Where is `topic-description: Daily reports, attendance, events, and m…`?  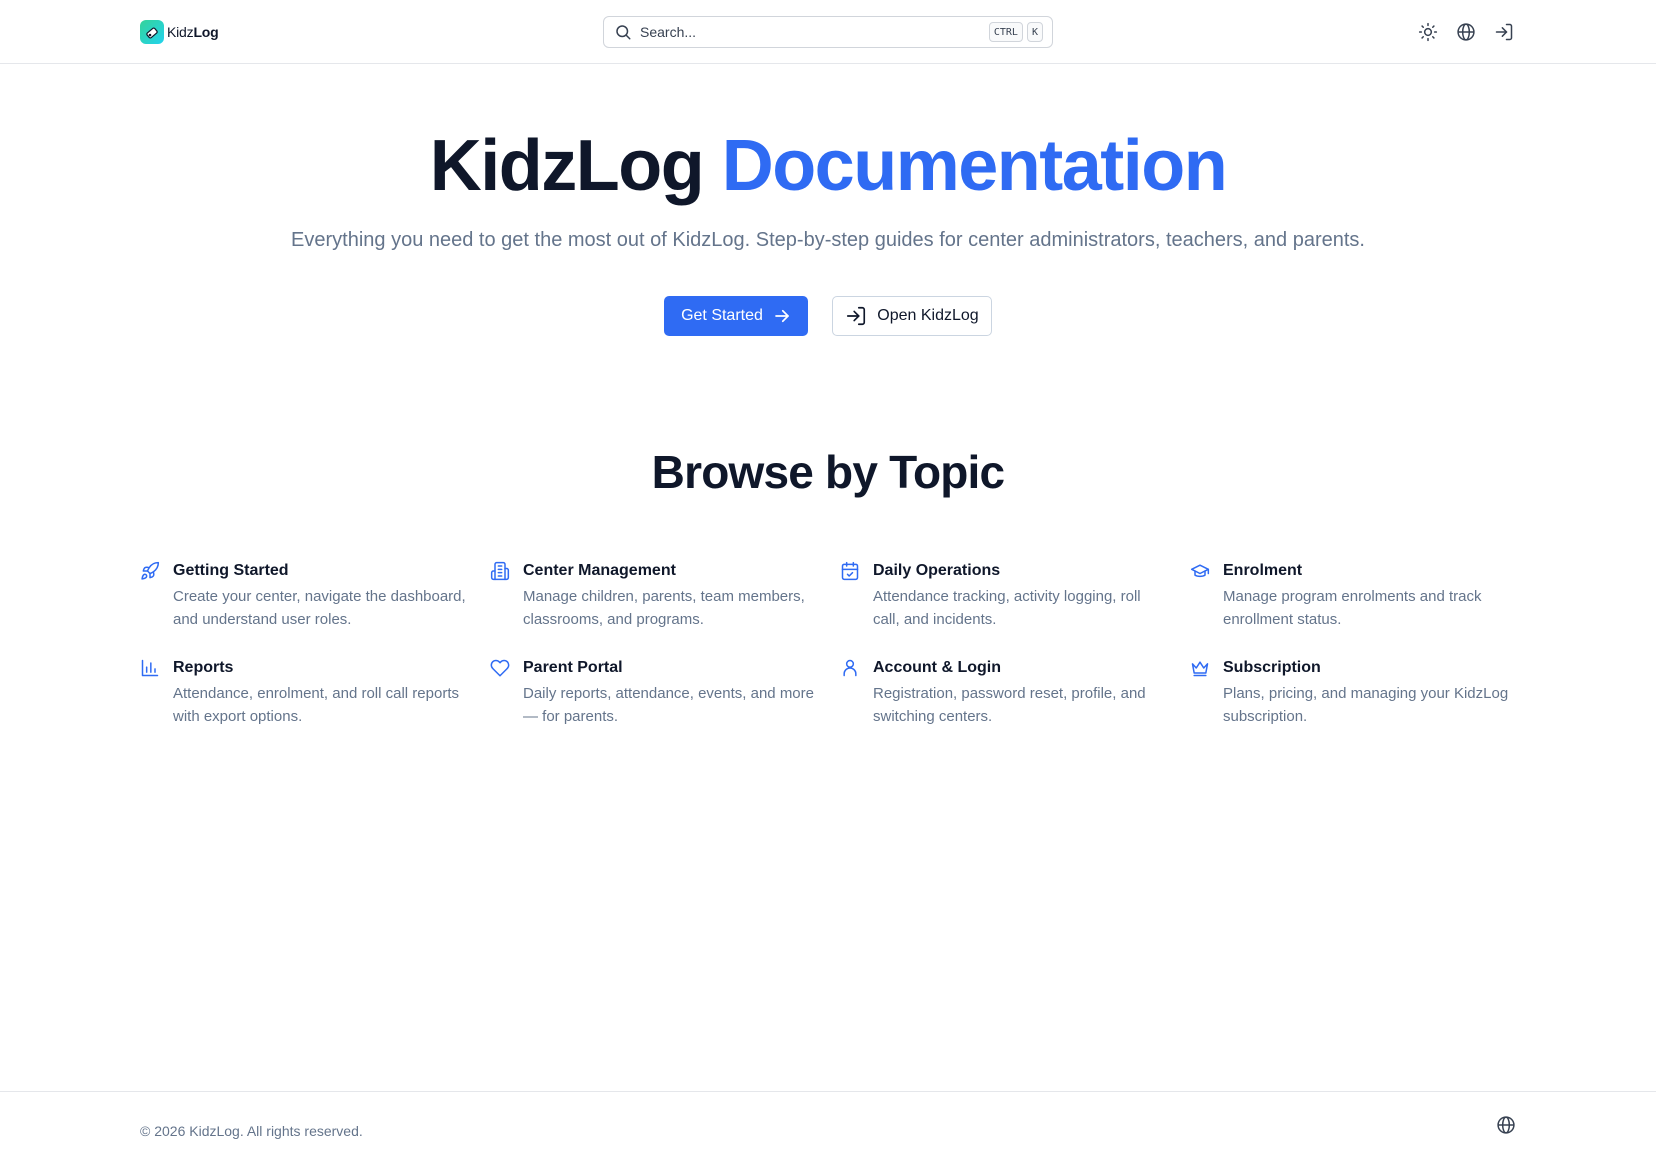
topic-description: Daily reports, attendance, events, and m… is located at coordinates (668, 705).